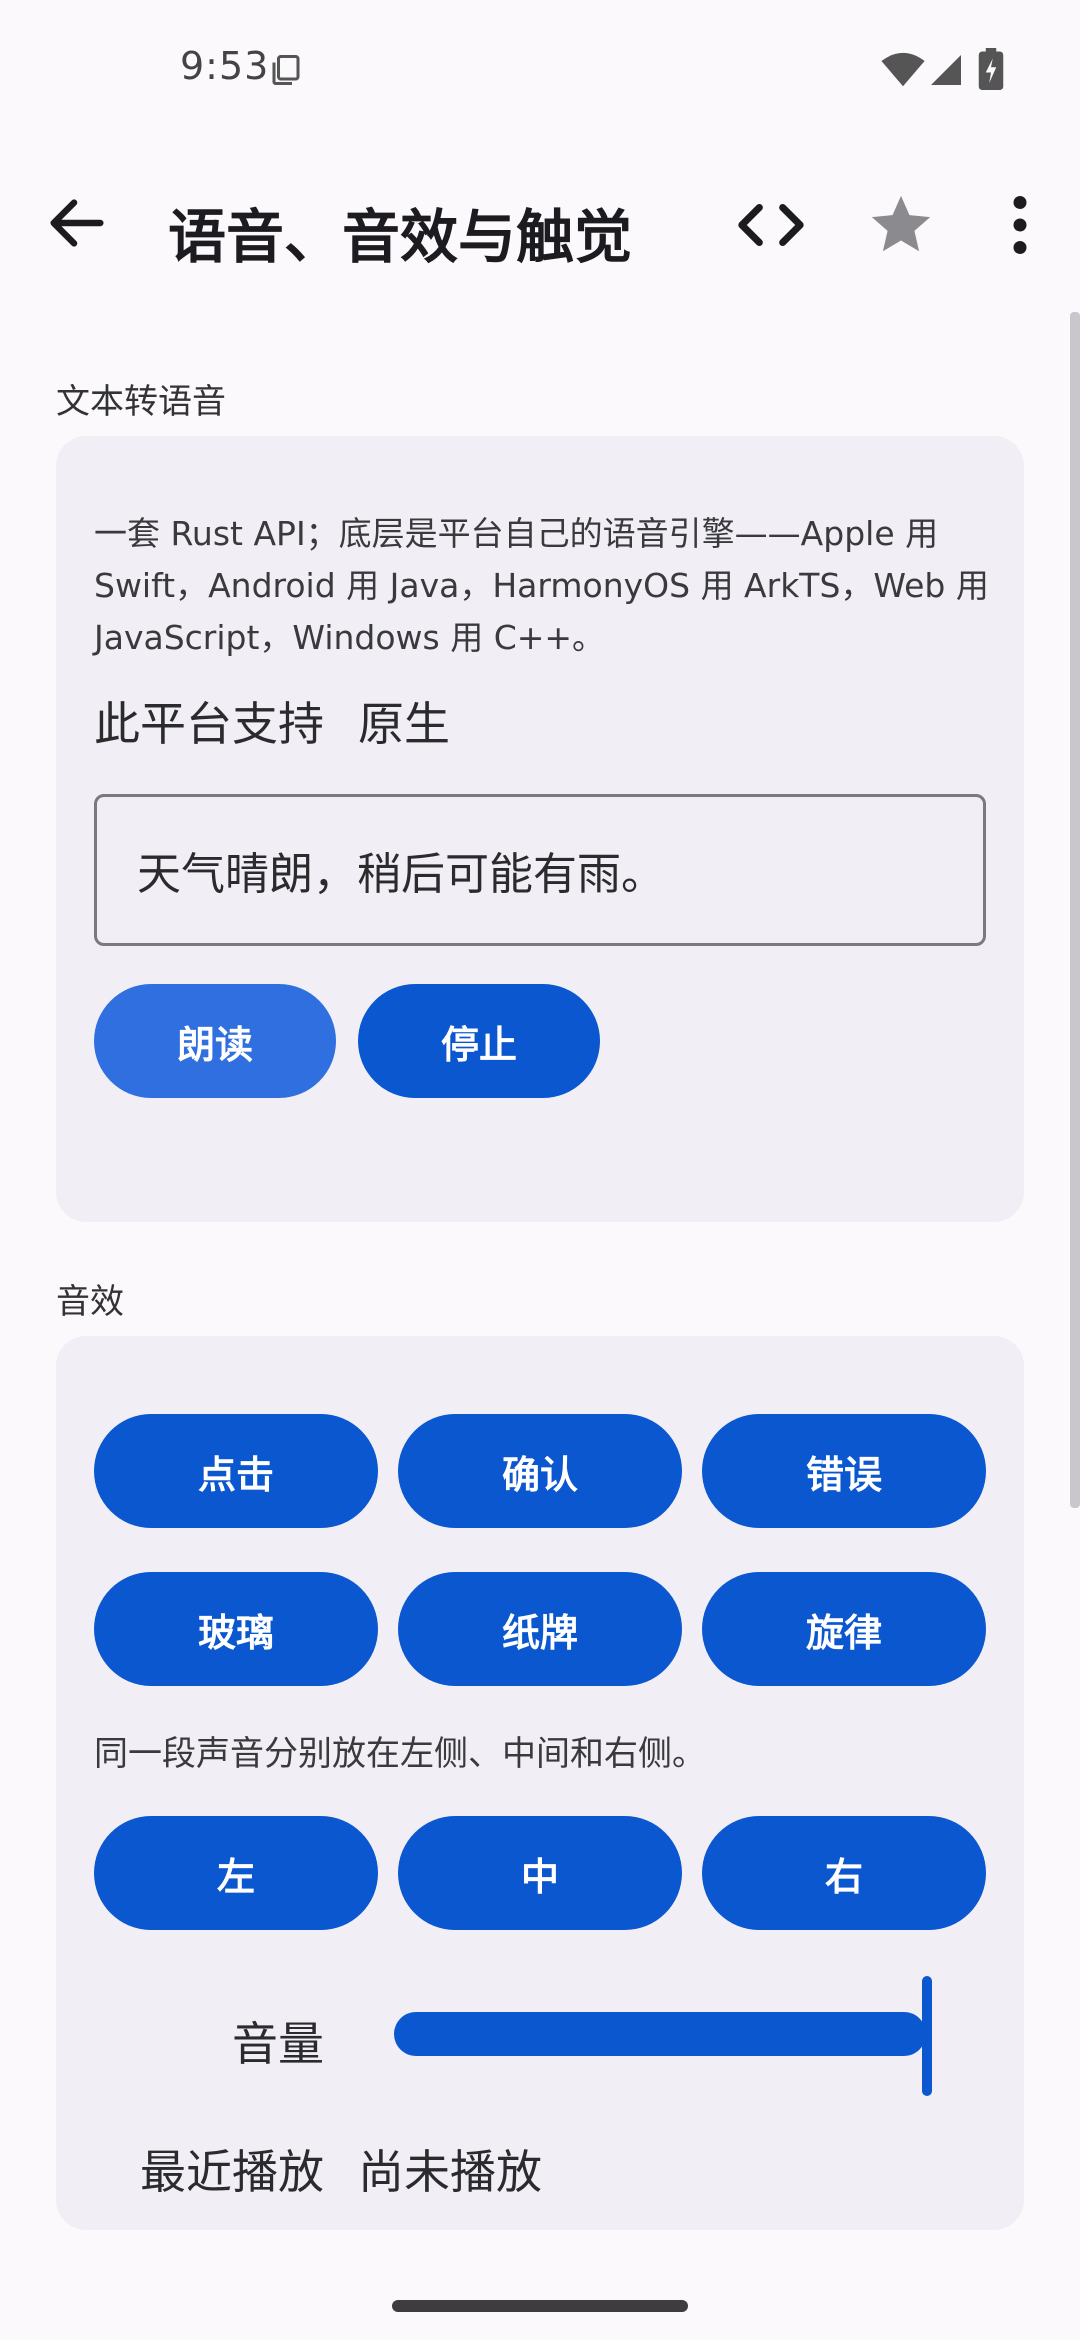  Describe the element at coordinates (236, 1873) in the screenshot. I see `pan-left-button: 左` at that location.